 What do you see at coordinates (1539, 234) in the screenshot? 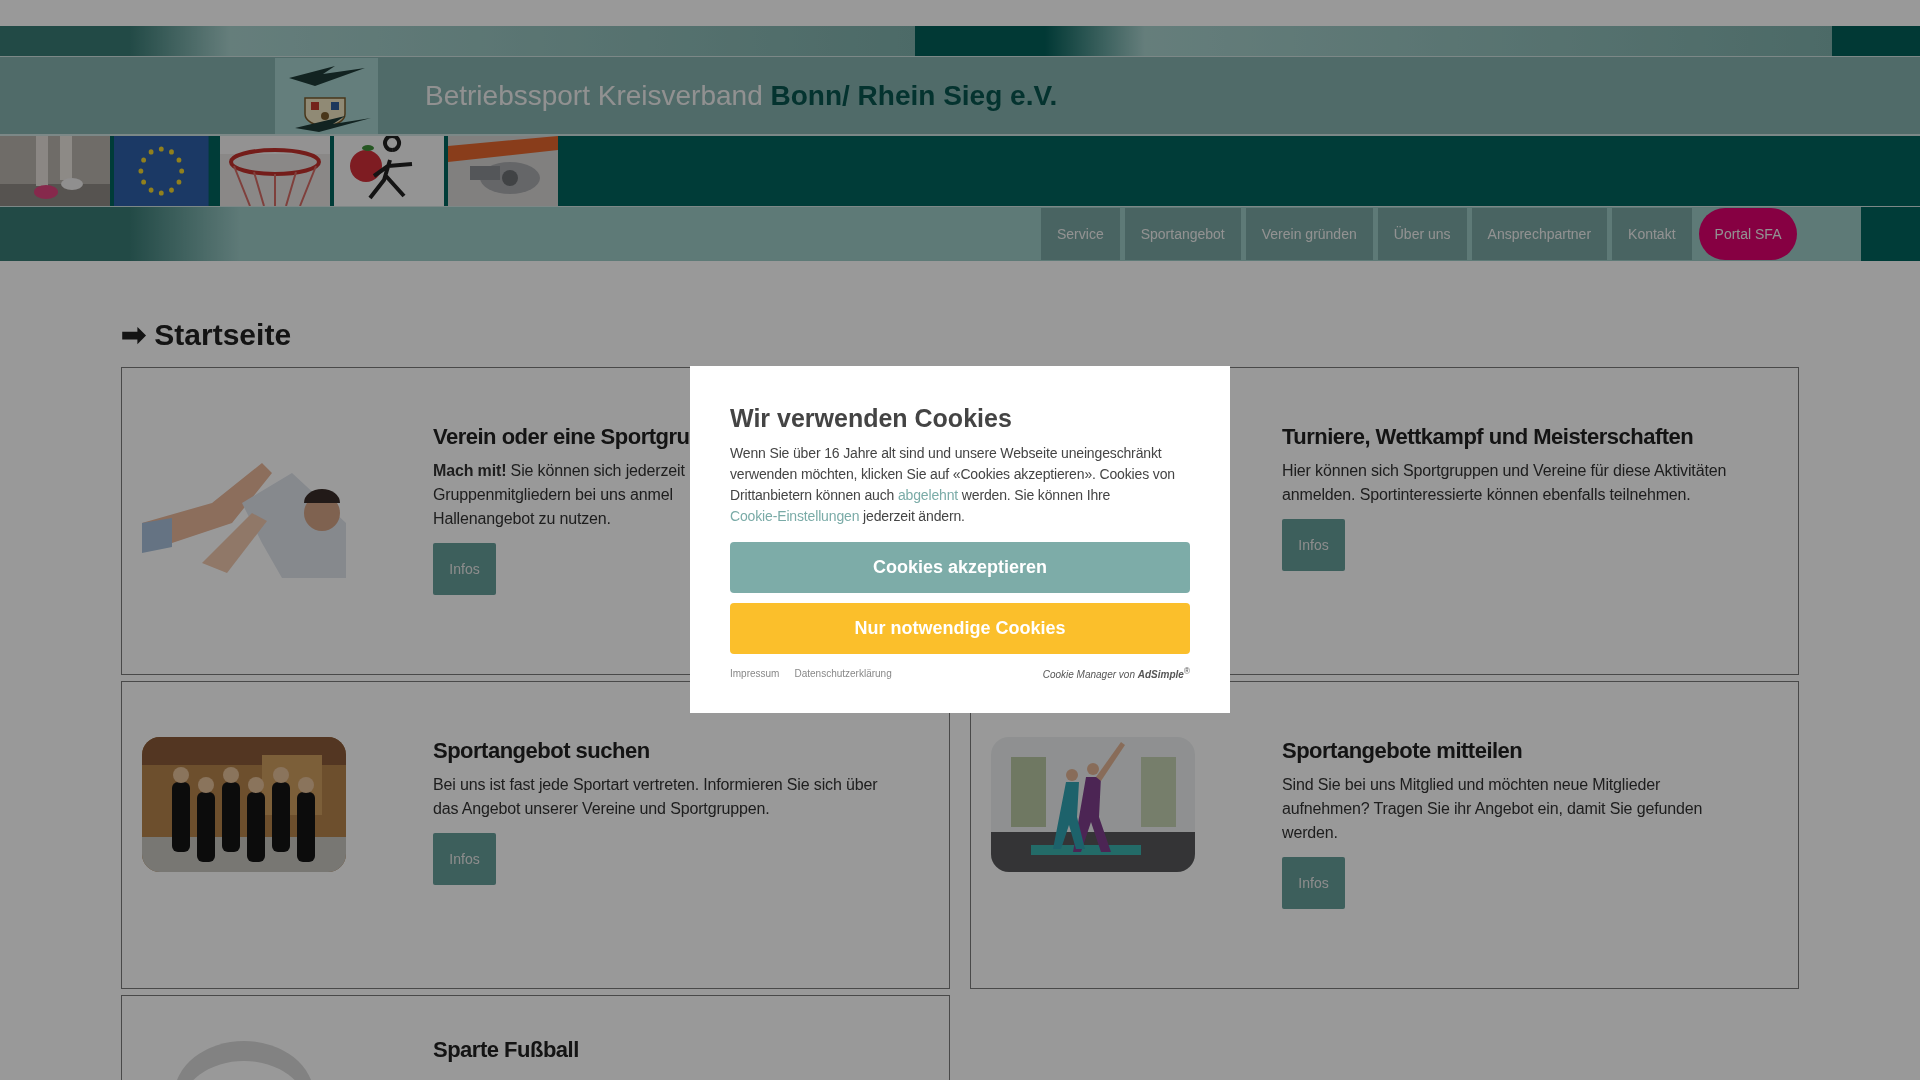
I see `nav-link: Ansprechpartner` at bounding box center [1539, 234].